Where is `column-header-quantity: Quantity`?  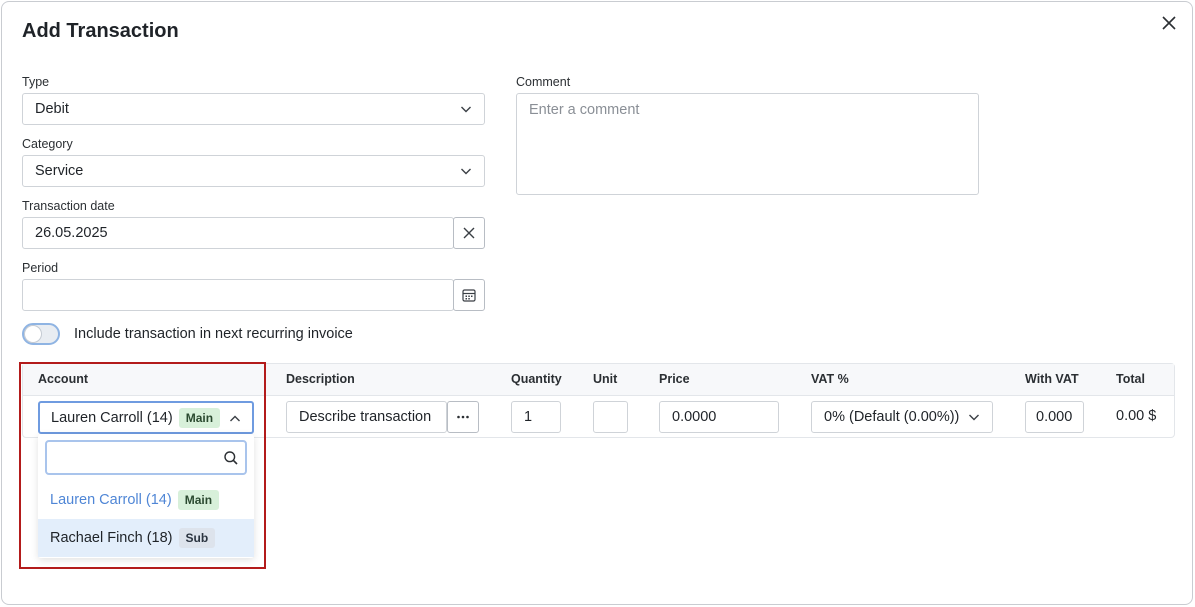
column-header-quantity: Quantity is located at coordinates (536, 379).